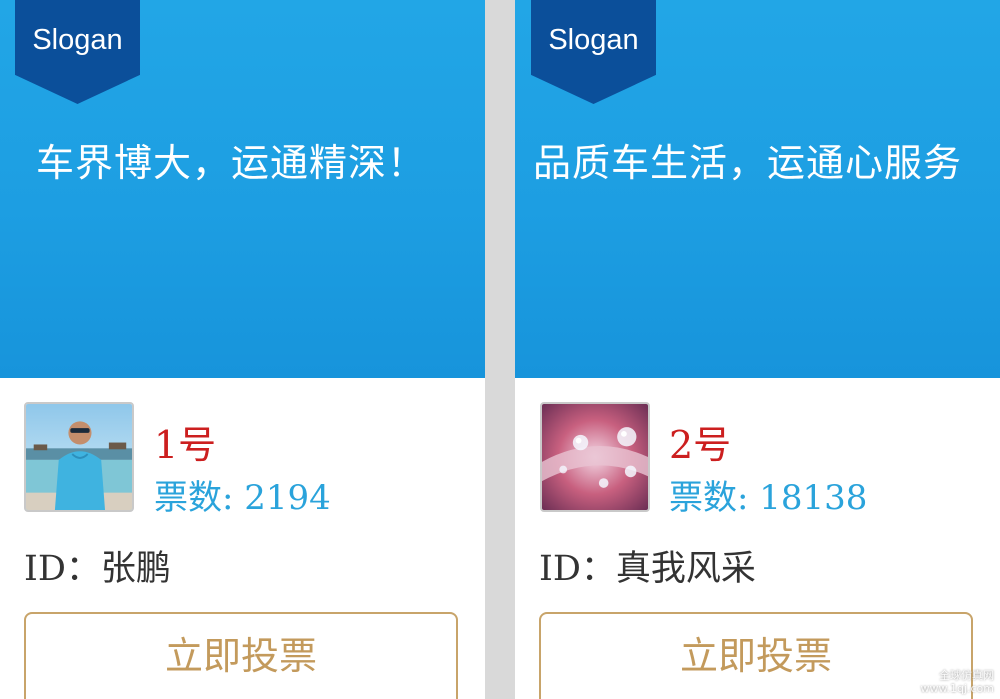  I want to click on person-photo-icon, so click(79, 457).